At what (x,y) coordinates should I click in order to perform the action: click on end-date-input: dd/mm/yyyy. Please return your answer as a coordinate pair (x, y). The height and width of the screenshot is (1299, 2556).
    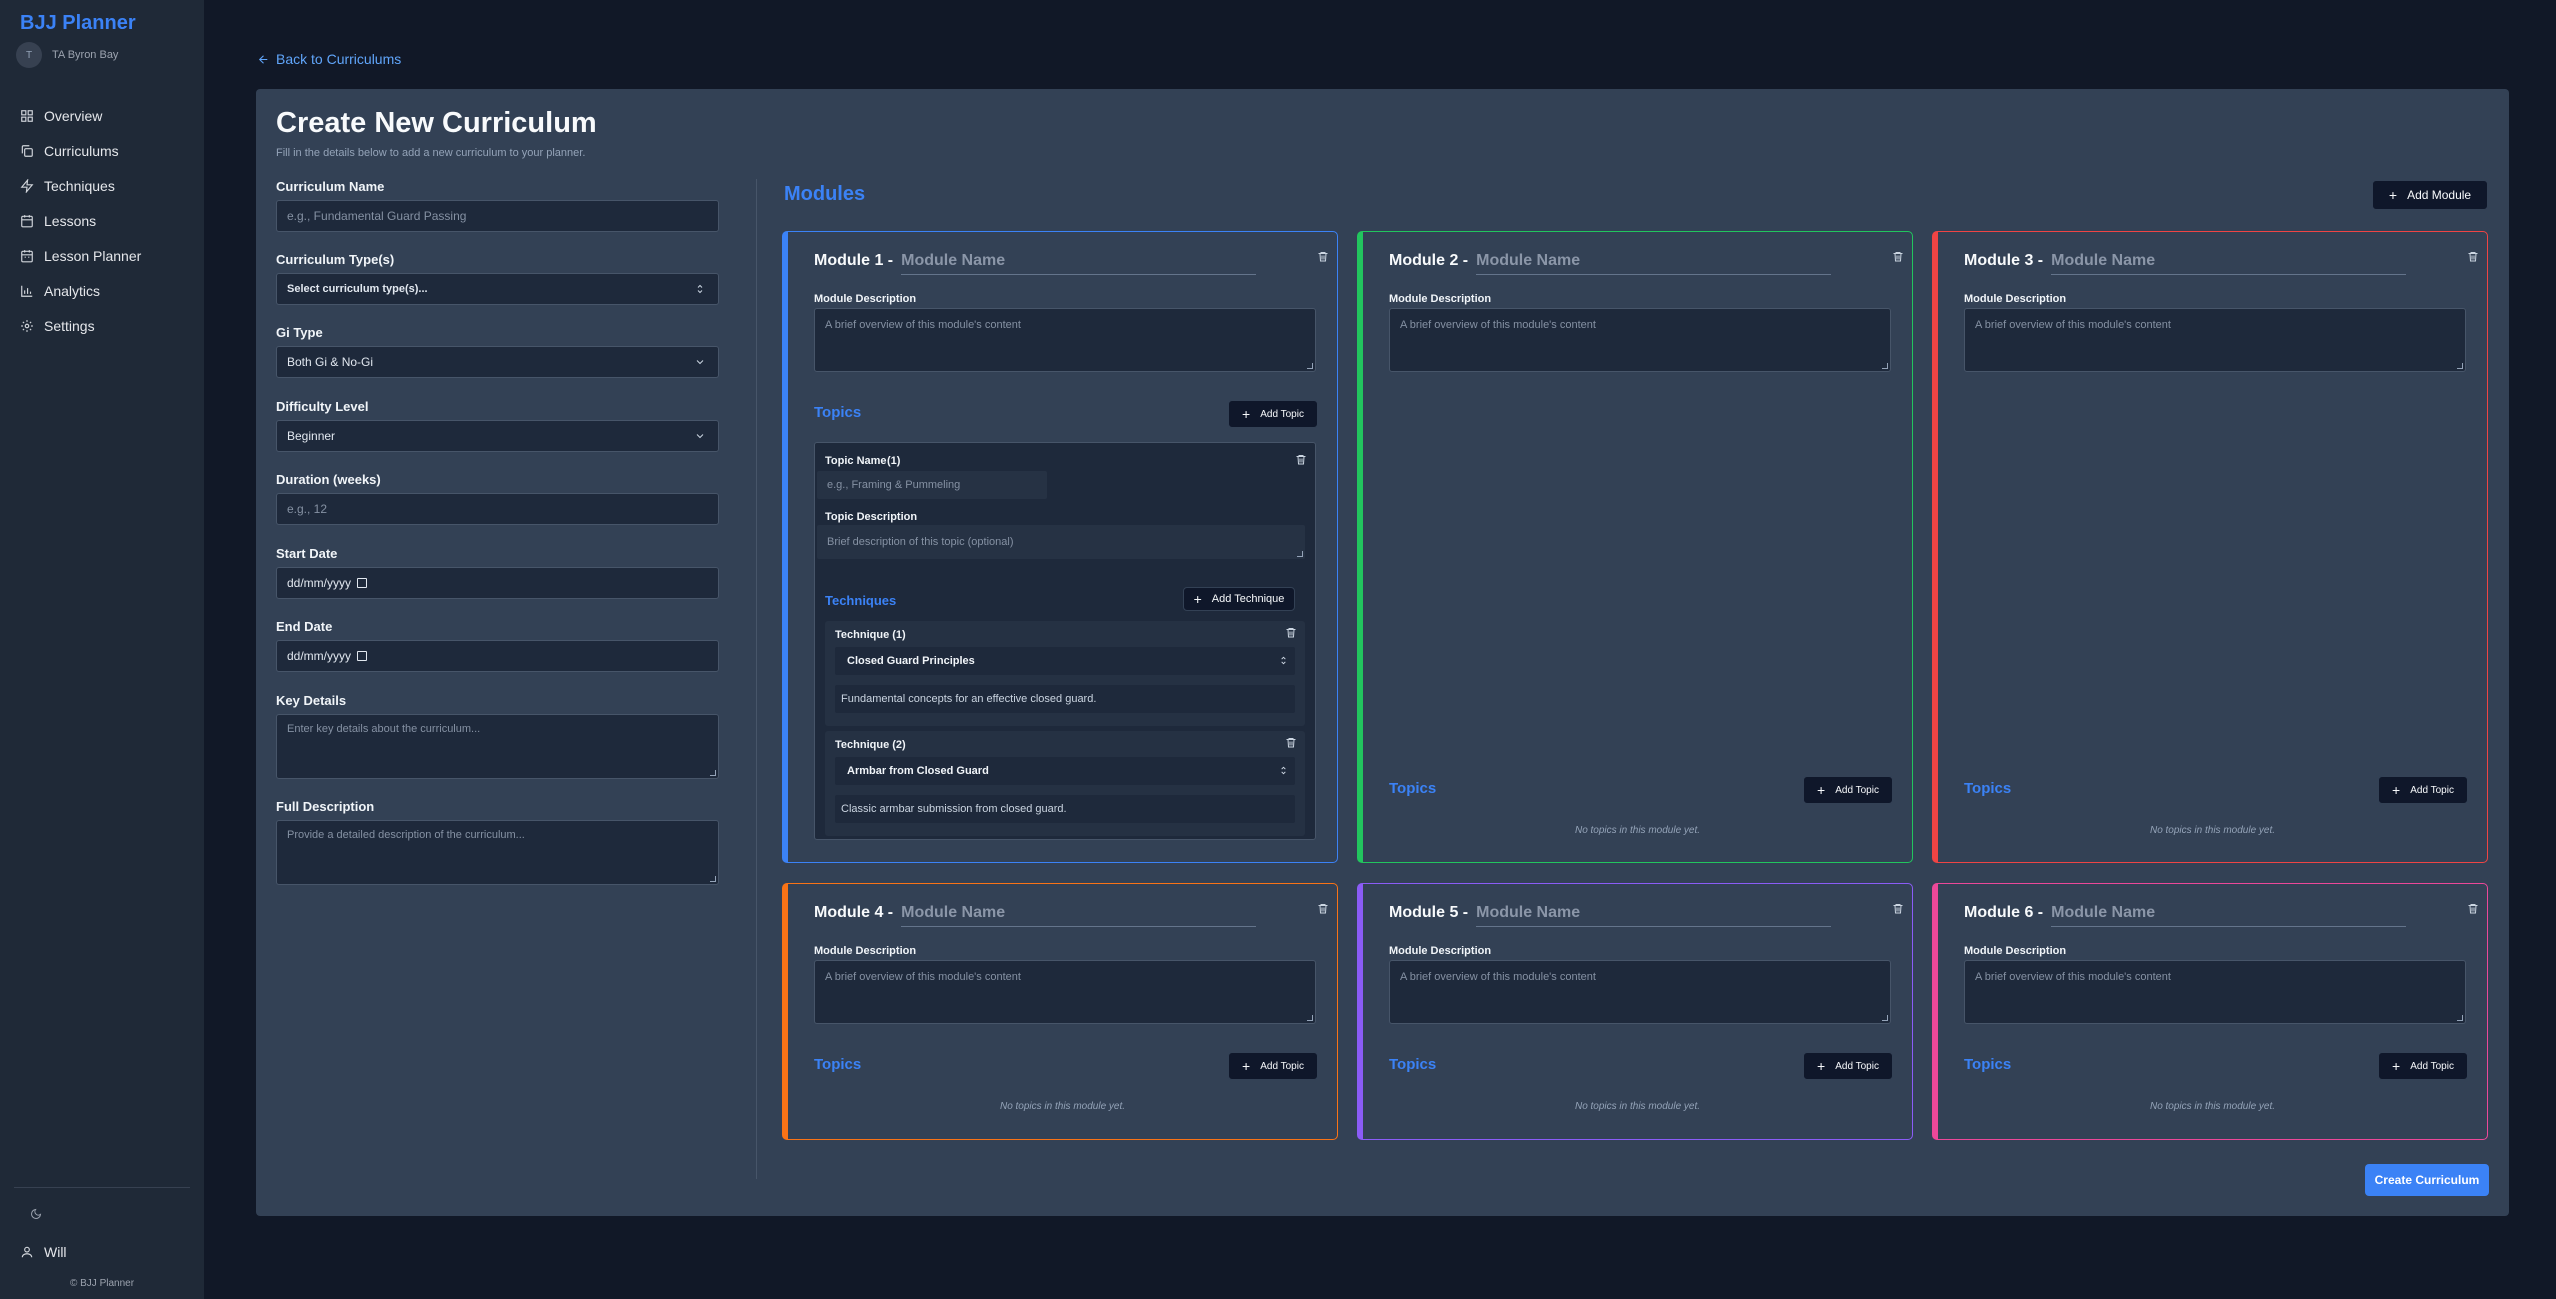
    Looking at the image, I should click on (497, 656).